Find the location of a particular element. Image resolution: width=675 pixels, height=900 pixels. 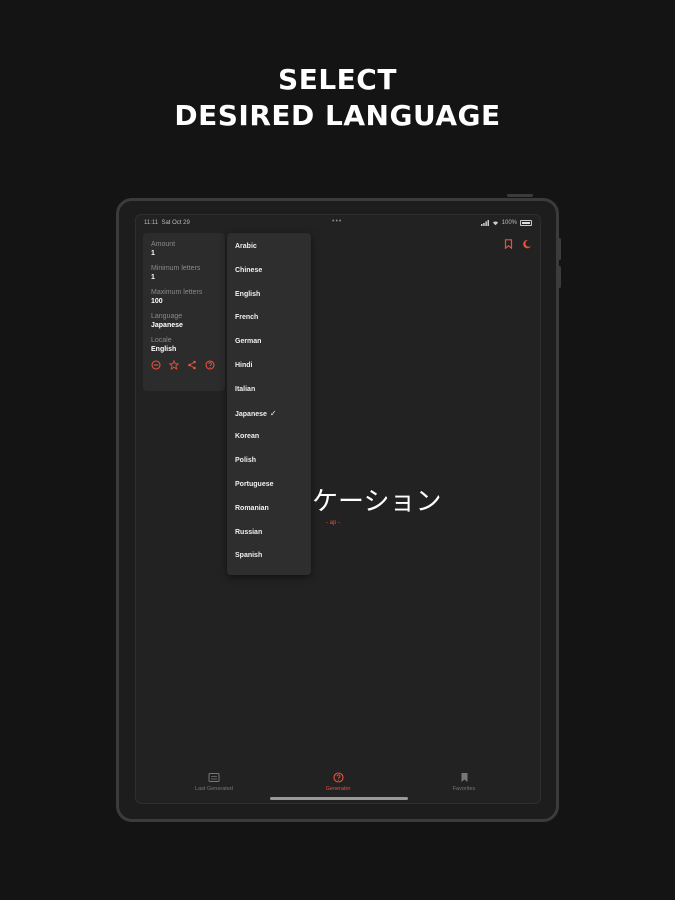

language-option-english: English is located at coordinates (269, 299).